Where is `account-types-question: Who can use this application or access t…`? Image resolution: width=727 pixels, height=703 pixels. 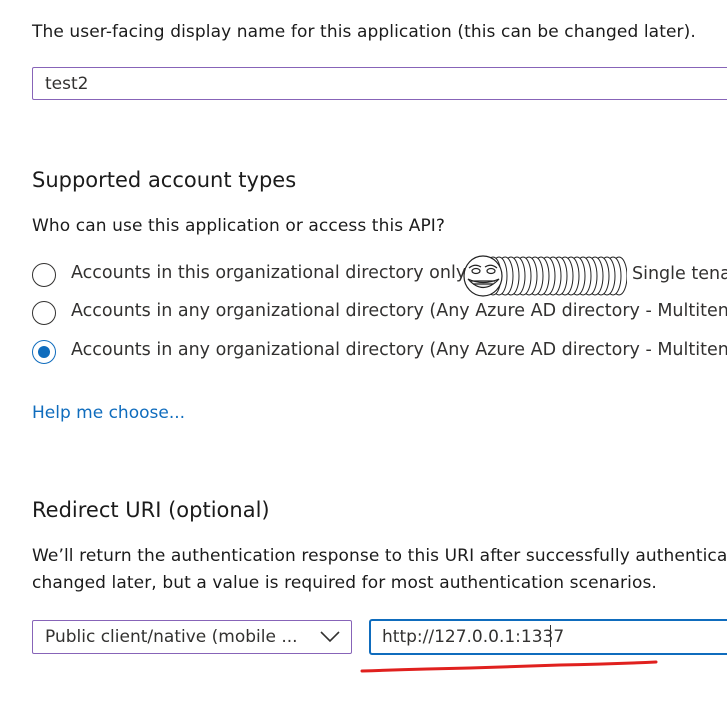 account-types-question: Who can use this application or access t… is located at coordinates (239, 226).